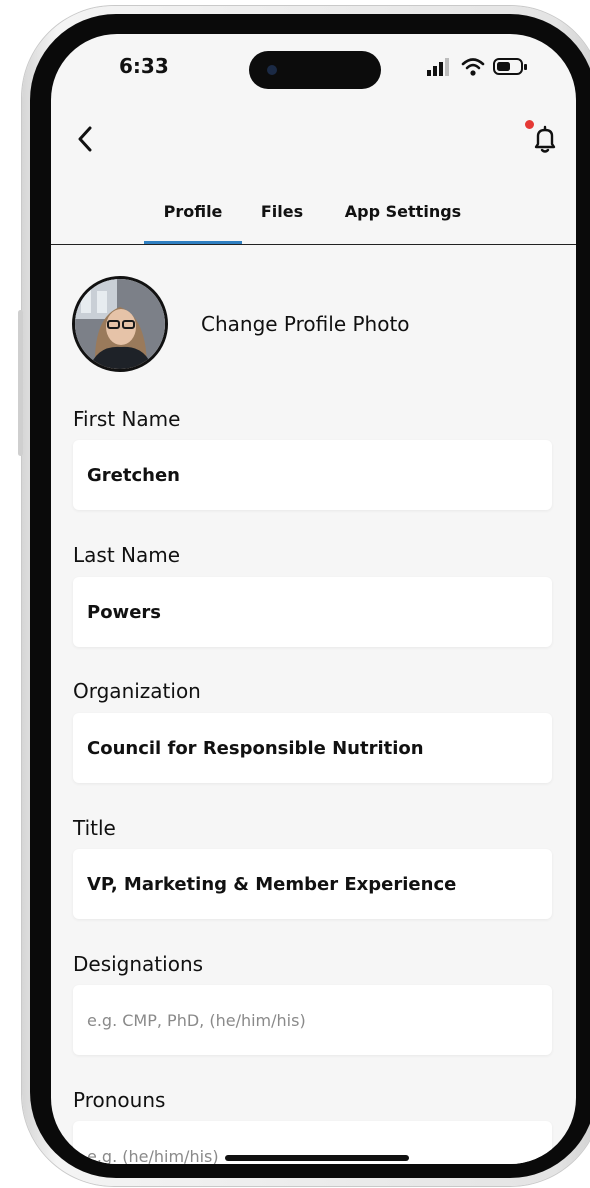  I want to click on avatar, so click(120, 324).